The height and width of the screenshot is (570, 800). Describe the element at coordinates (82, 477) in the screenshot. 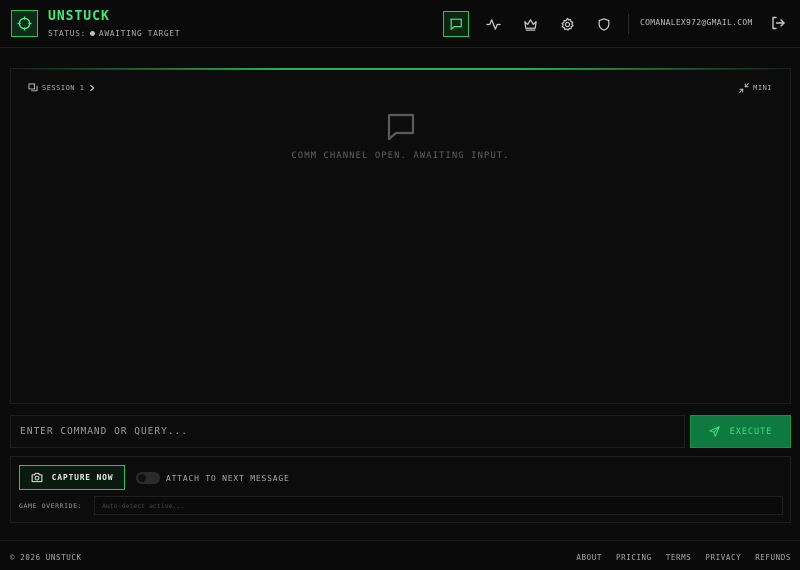

I see `capture-label: CAPTURE NOW` at that location.